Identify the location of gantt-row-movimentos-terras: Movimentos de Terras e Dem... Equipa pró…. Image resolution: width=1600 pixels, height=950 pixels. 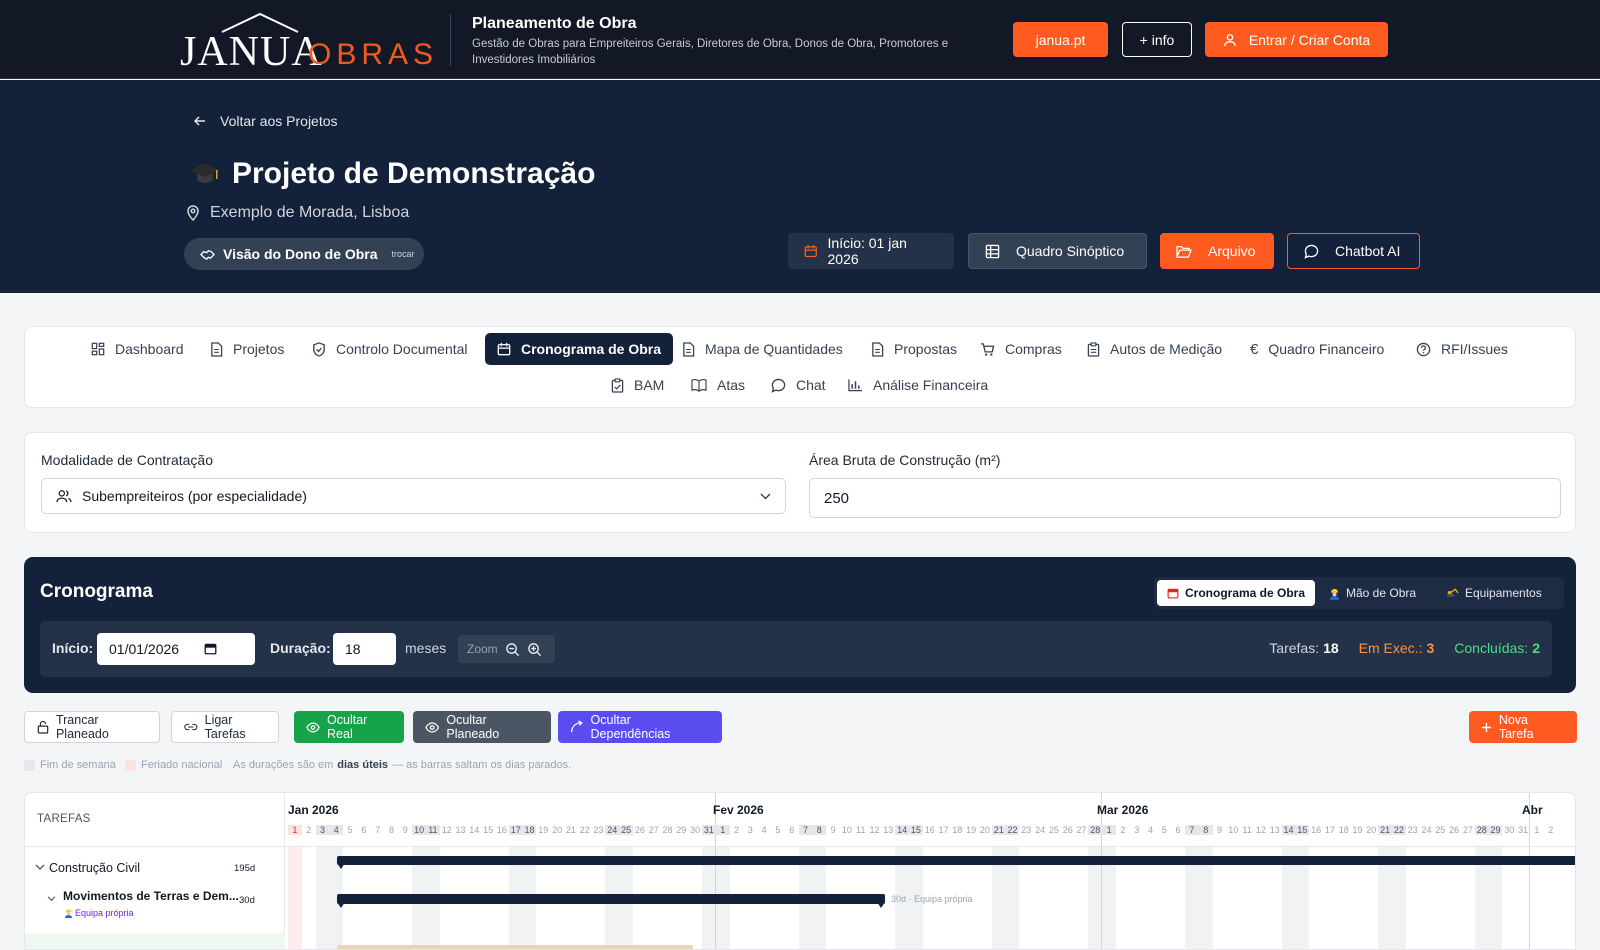
(169, 905).